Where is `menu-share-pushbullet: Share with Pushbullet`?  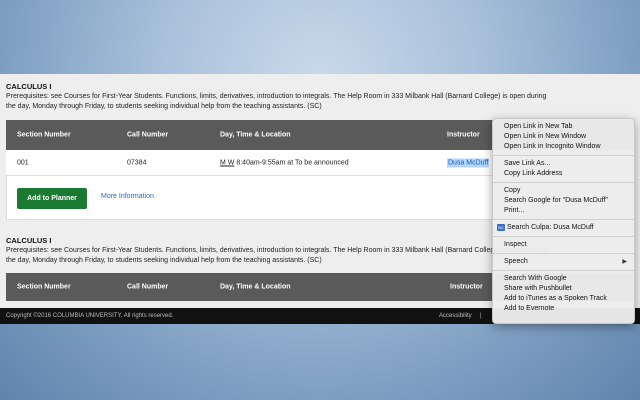 menu-share-pushbullet: Share with Pushbullet is located at coordinates (563, 289).